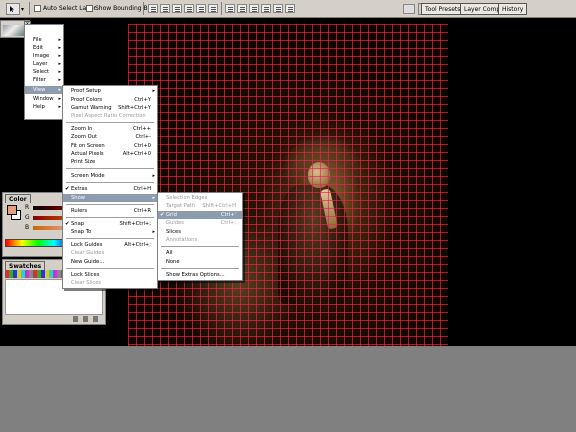 The height and width of the screenshot is (432, 576). I want to click on show-bounding-box-label: Show Bounding Box, so click(125, 8).